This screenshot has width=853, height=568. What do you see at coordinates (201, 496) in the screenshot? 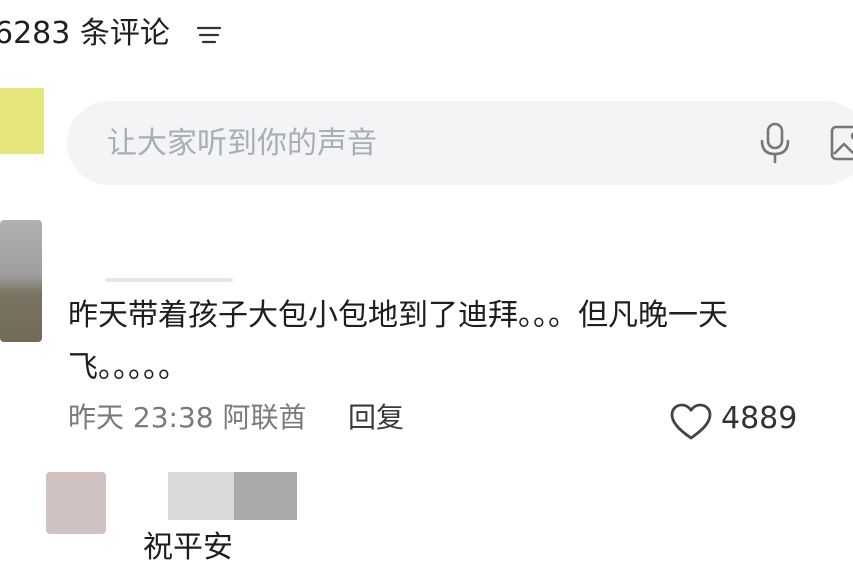
I see `reply-username` at bounding box center [201, 496].